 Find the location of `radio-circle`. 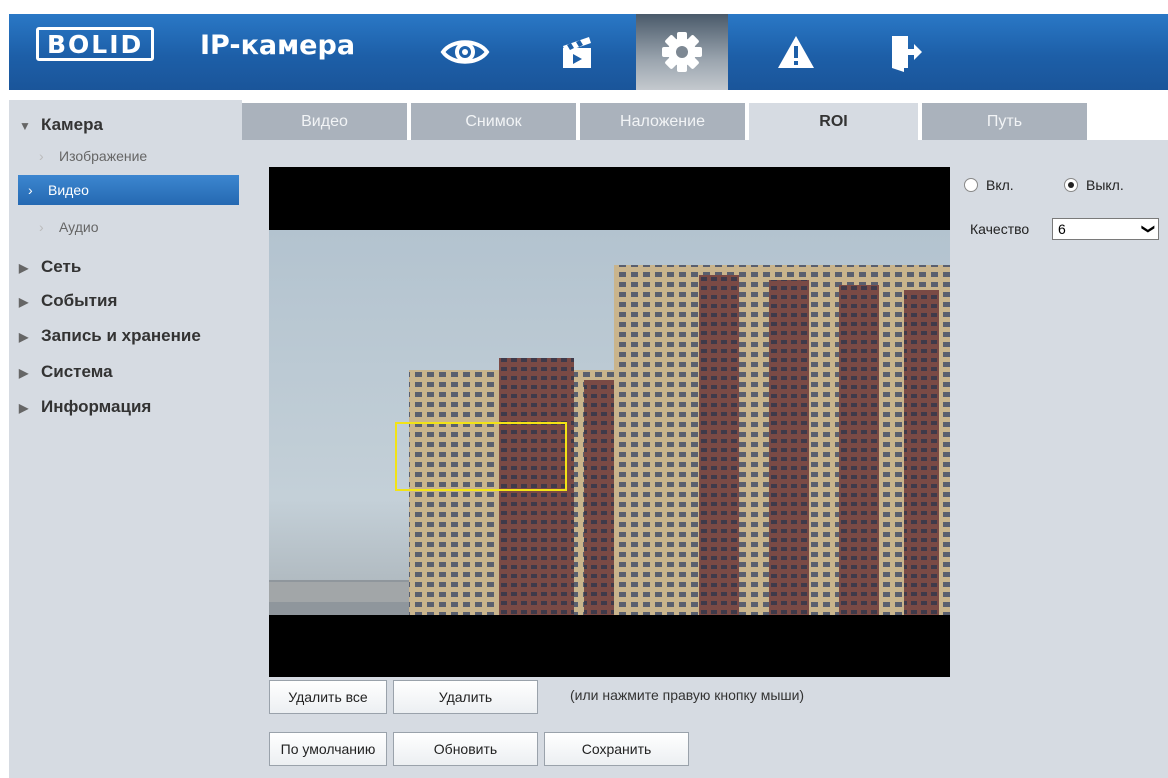

radio-circle is located at coordinates (971, 185).